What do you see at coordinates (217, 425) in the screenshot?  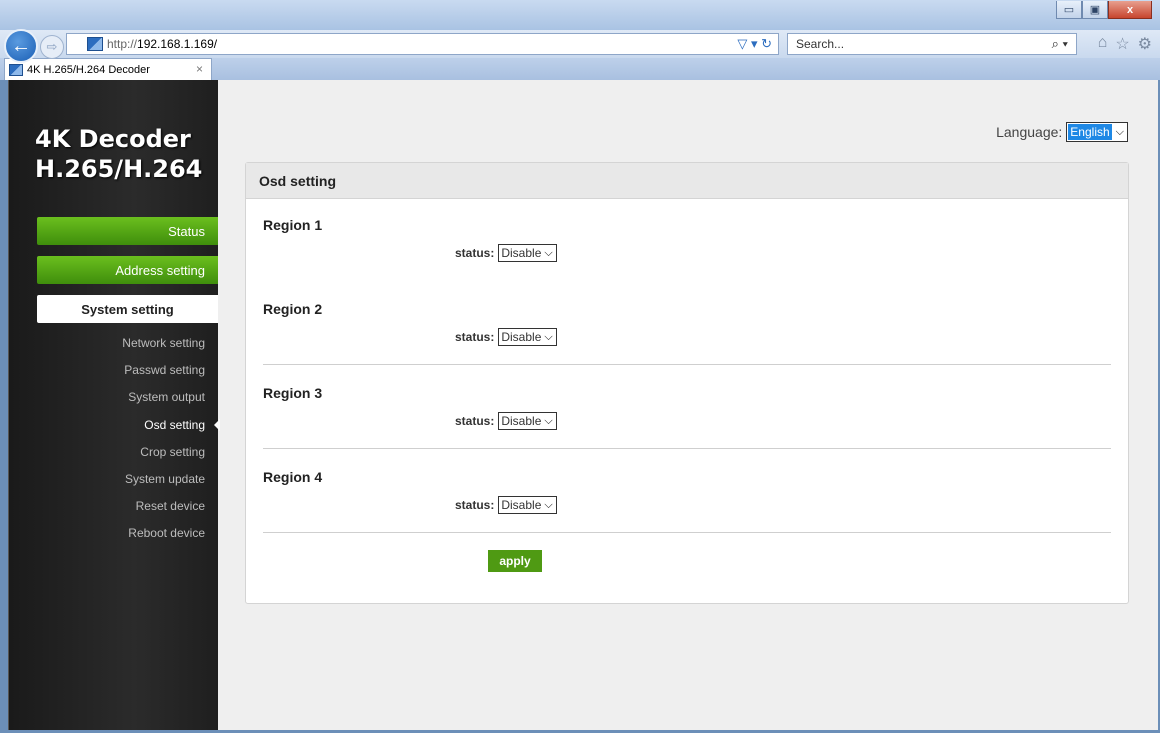 I see `active-caret-icon` at bounding box center [217, 425].